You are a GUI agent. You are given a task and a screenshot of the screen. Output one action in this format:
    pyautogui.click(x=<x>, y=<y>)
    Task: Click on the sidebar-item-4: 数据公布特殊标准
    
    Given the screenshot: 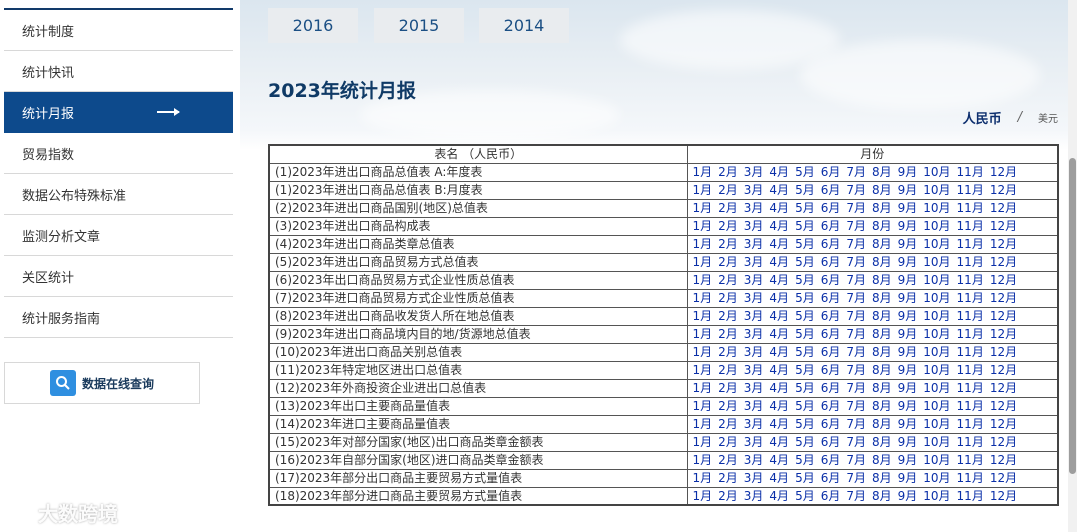 What is the action you would take?
    pyautogui.click(x=118, y=194)
    